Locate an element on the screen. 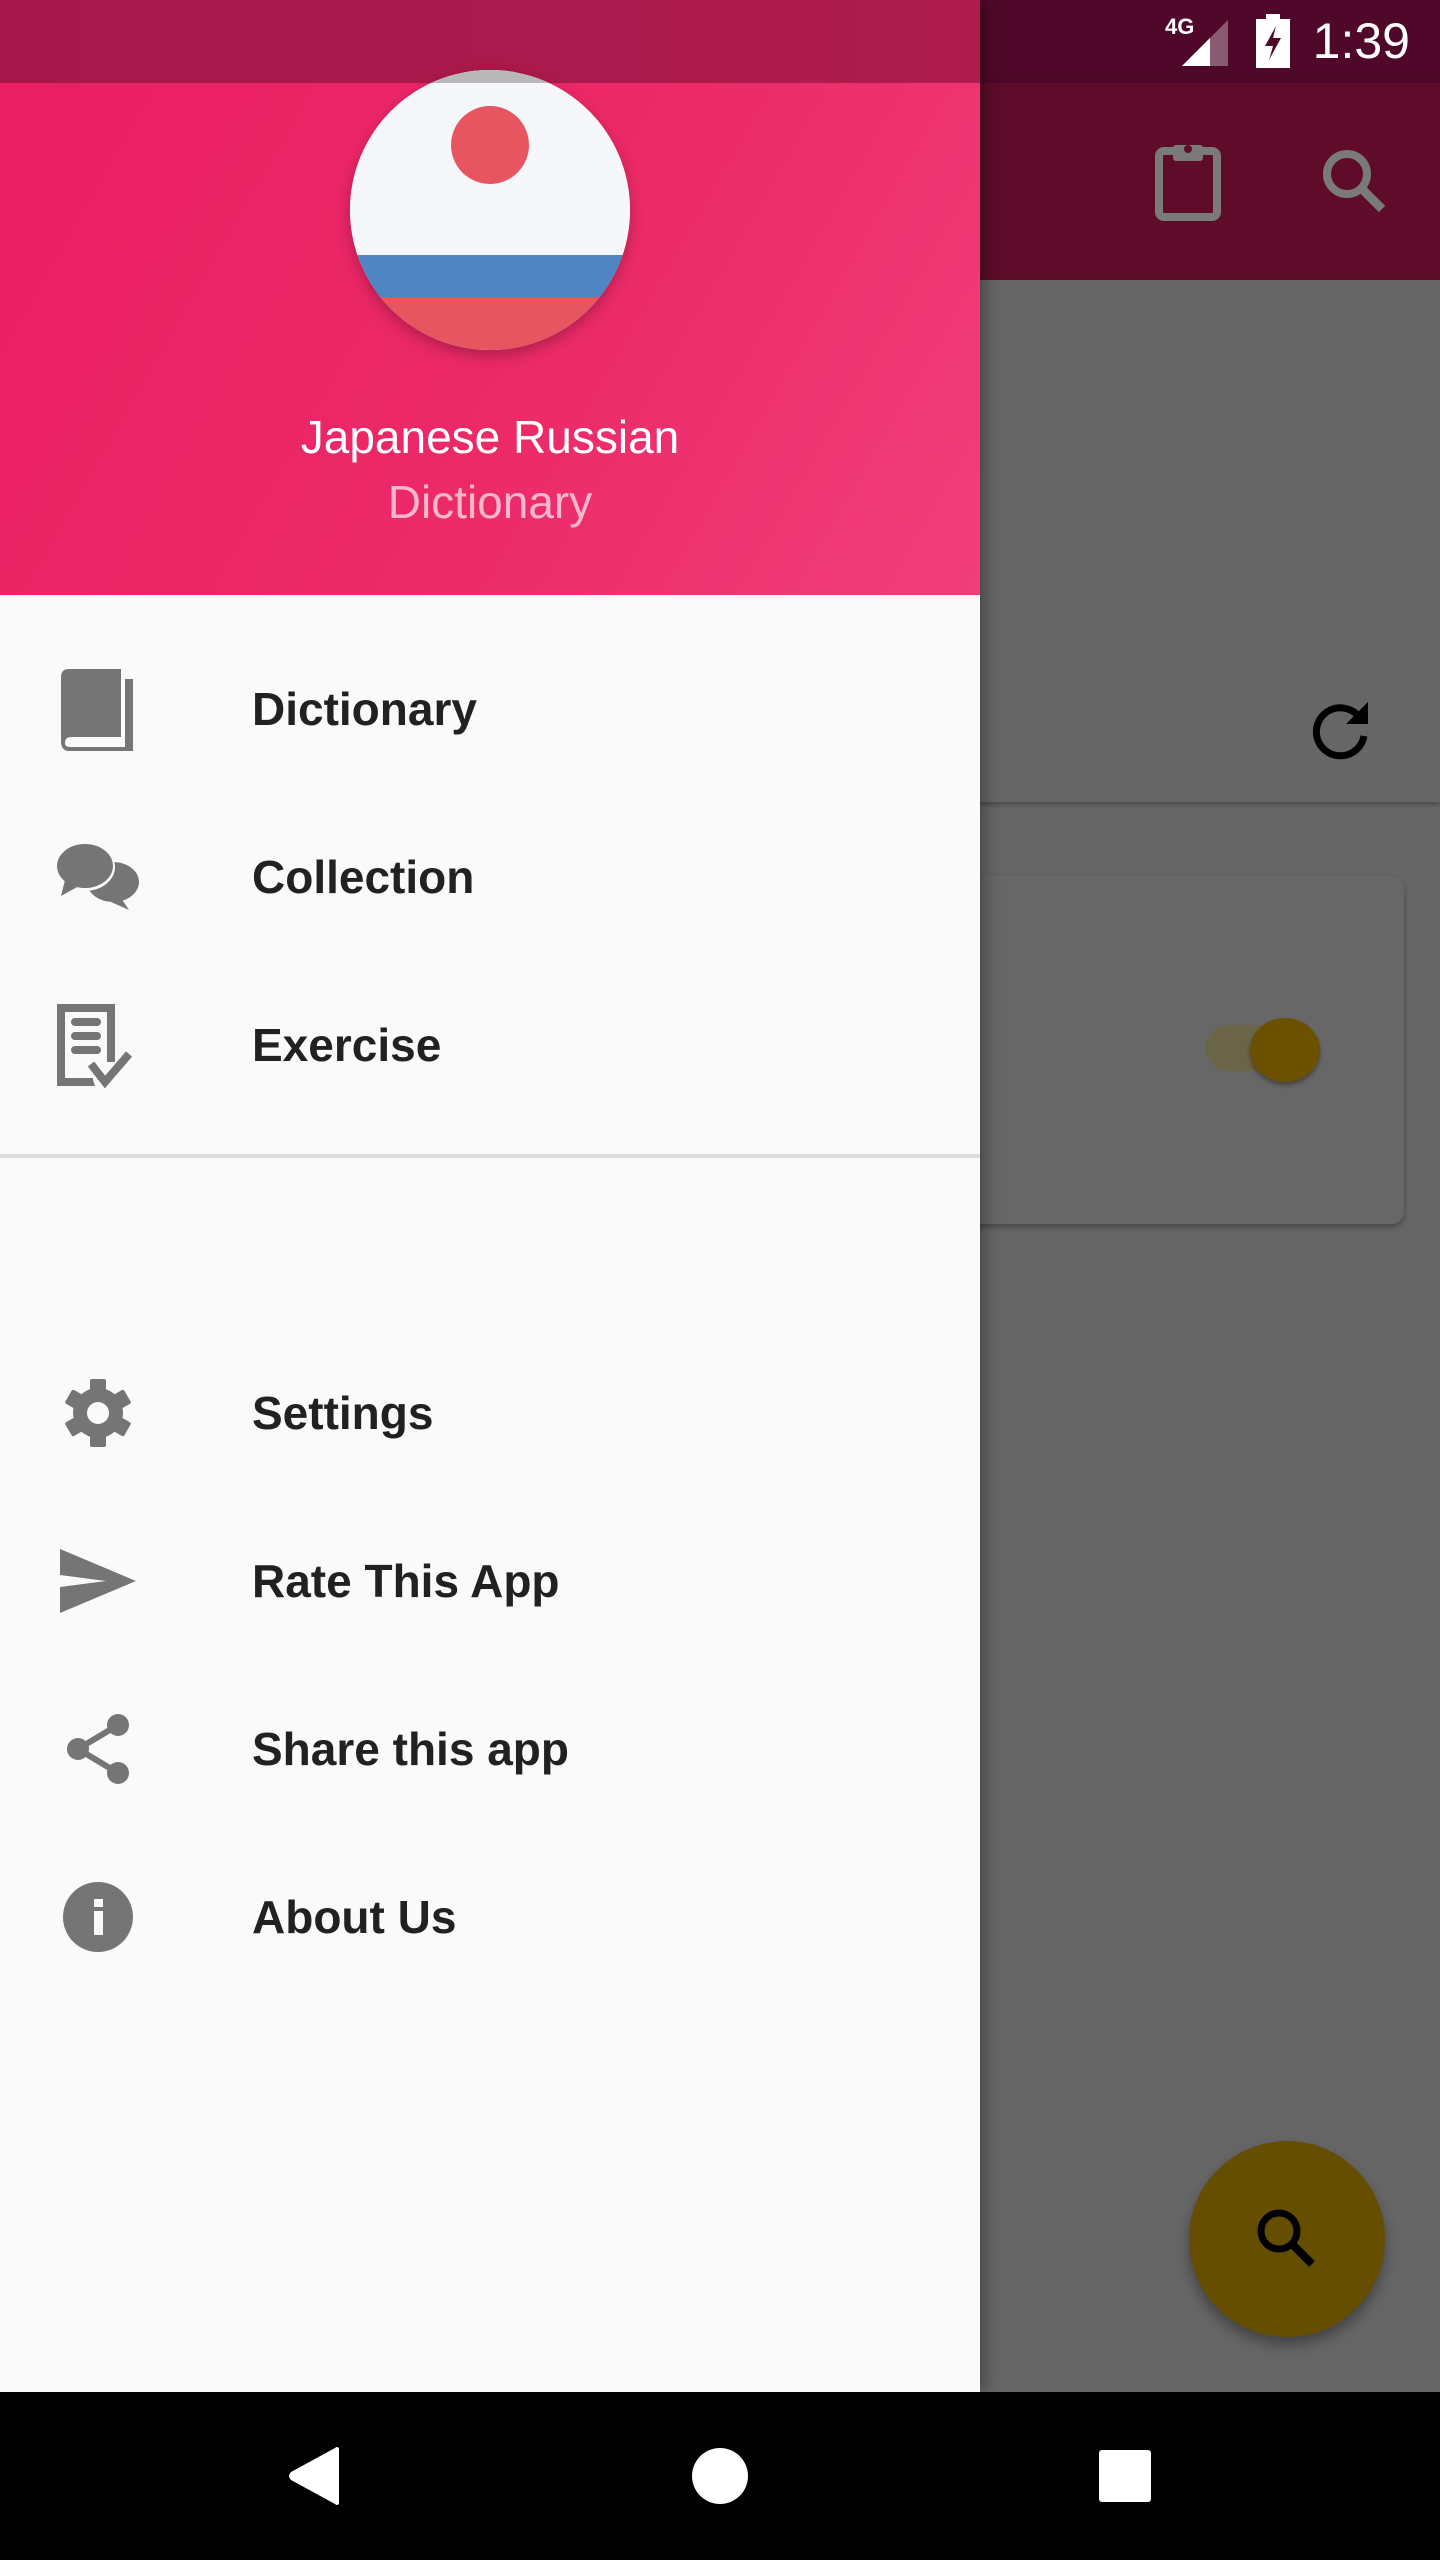 This screenshot has width=1440, height=2560. drawer-item-label: Dictionary is located at coordinates (364, 709).